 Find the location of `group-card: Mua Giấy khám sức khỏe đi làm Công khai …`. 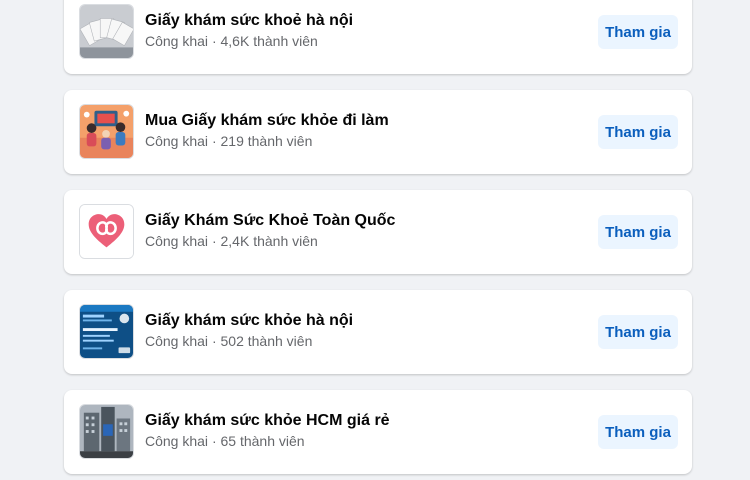

group-card: Mua Giấy khám sức khỏe đi làm Công khai … is located at coordinates (378, 132).